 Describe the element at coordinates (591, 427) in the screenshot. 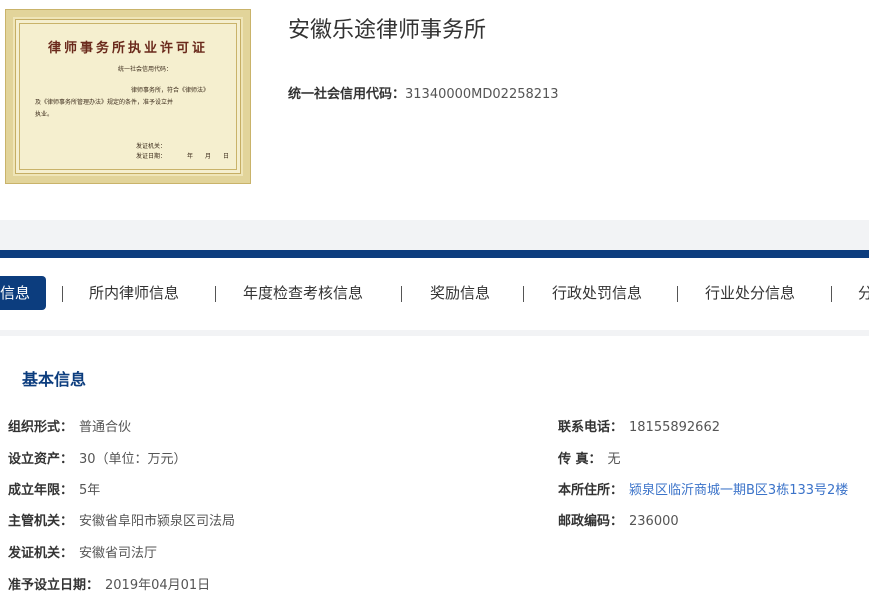

I see `info-label: 联系电话：` at that location.